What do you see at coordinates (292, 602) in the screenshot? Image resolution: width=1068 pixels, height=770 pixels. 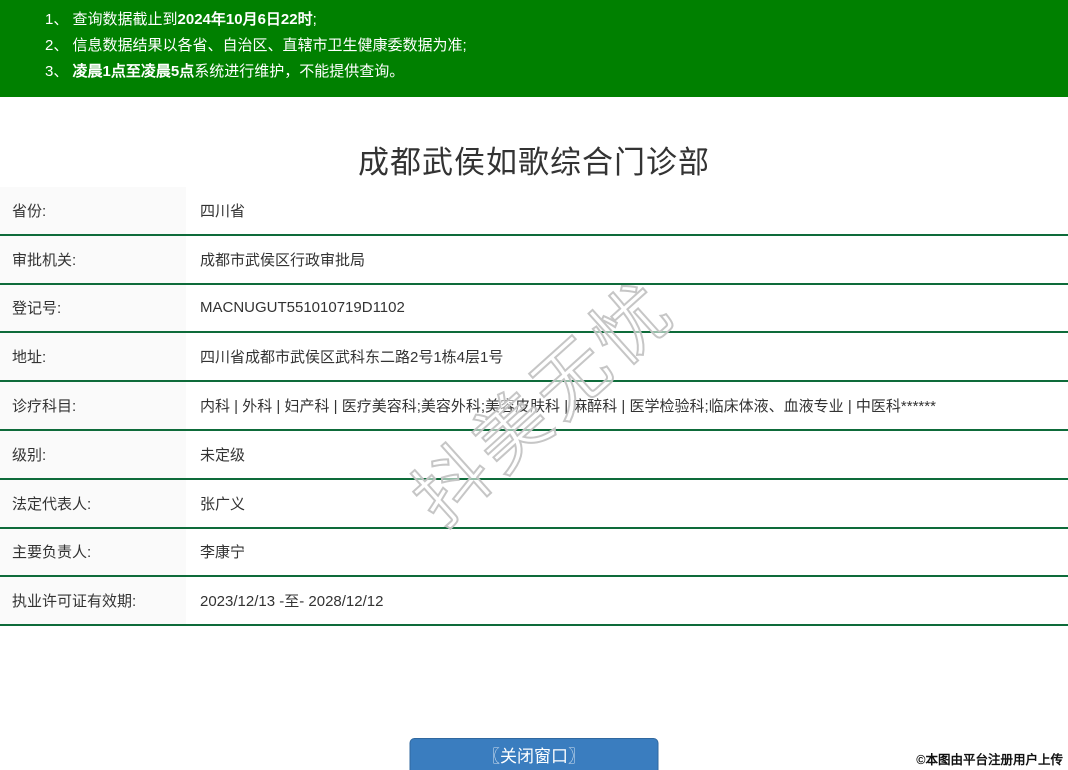 I see `row-value: 2023/12/13 -至- 2028/12/12` at bounding box center [292, 602].